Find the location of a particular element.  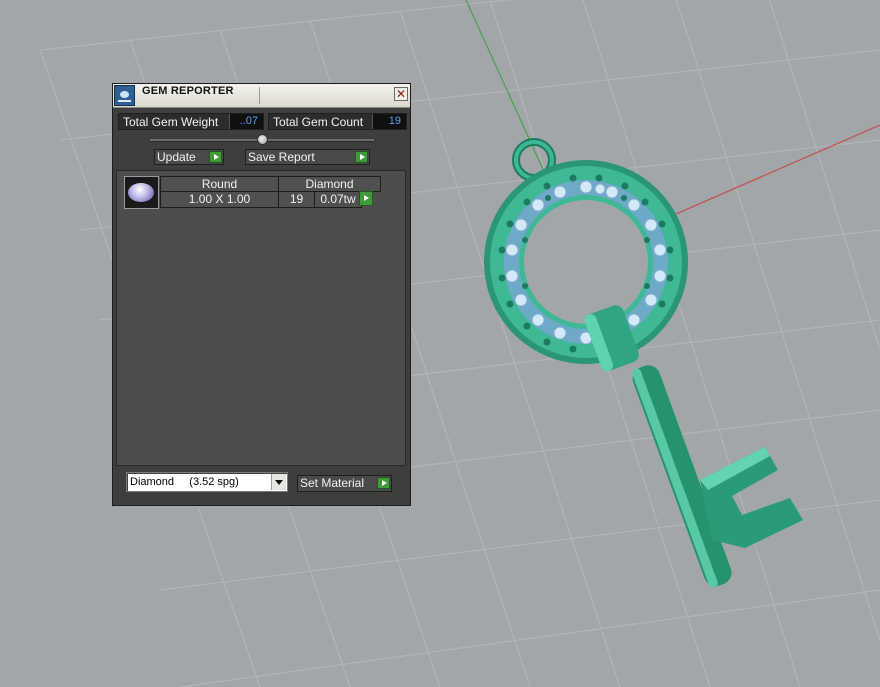

material-select-value: Diamond (3.52 spg) is located at coordinates (184, 482).